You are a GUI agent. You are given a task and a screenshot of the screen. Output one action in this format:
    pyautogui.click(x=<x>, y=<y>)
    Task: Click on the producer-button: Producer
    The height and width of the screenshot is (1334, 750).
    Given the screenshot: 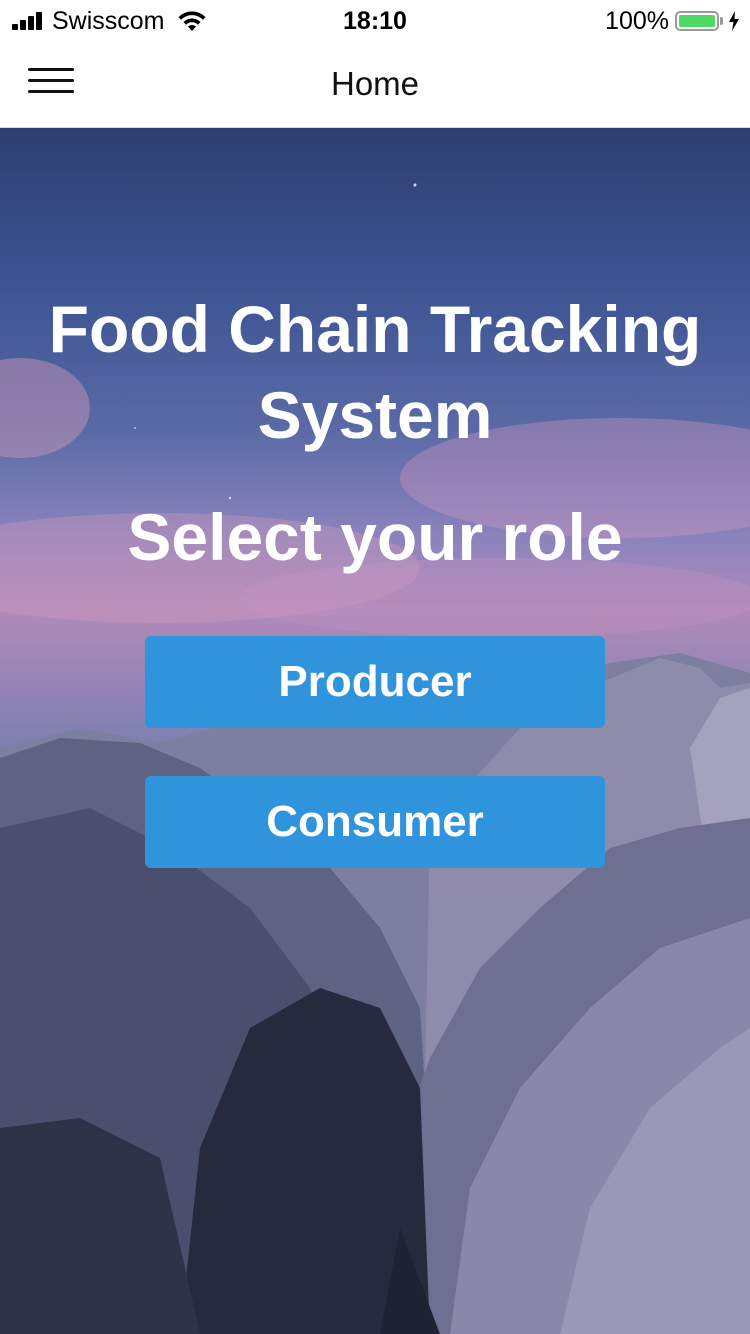 What is the action you would take?
    pyautogui.click(x=375, y=682)
    